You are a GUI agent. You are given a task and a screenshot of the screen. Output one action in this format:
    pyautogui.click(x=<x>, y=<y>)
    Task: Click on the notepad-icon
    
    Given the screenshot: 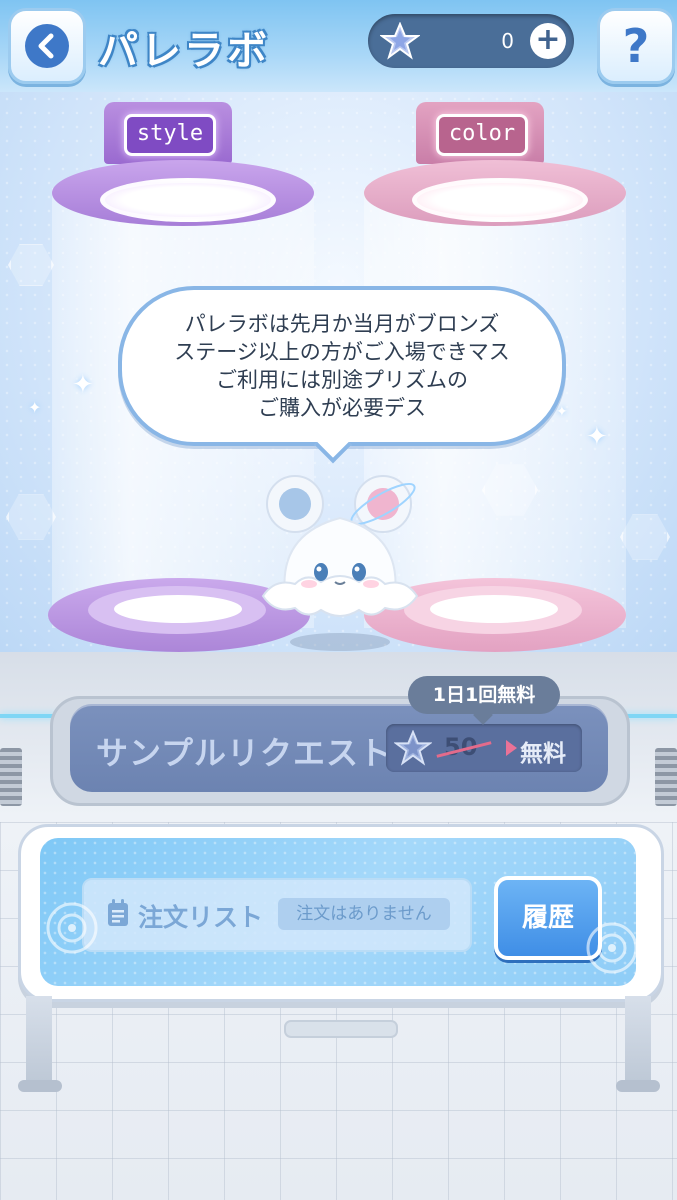 What is the action you would take?
    pyautogui.click(x=118, y=915)
    